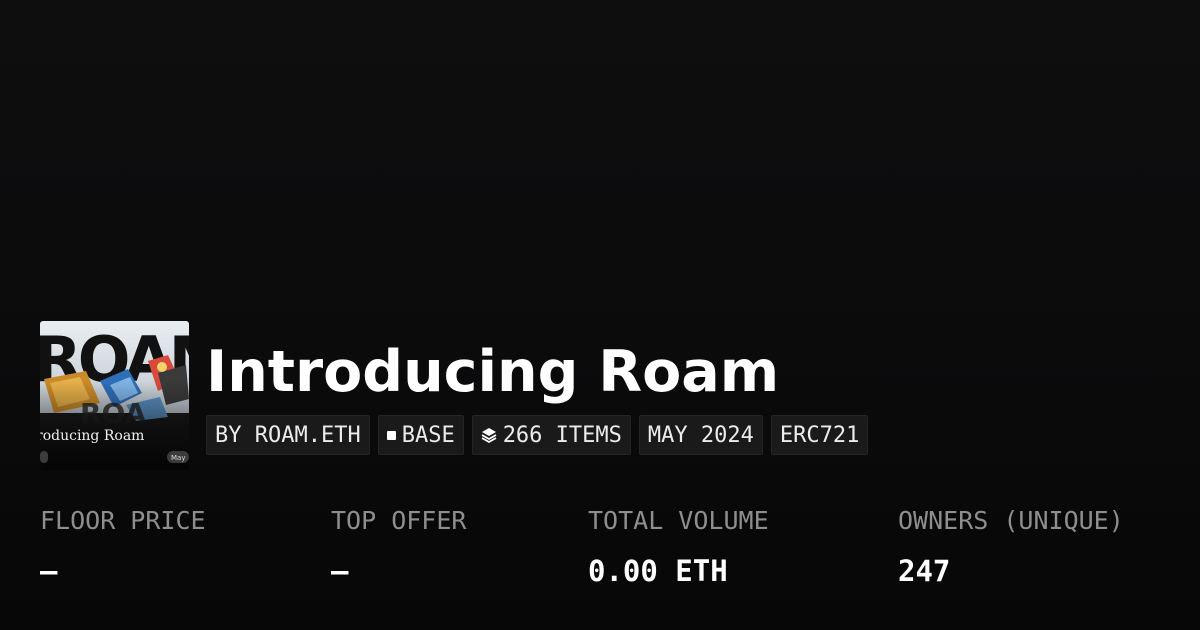 Image resolution: width=1200 pixels, height=630 pixels. I want to click on creator-tag-label: BY ROAM.ETH, so click(288, 435).